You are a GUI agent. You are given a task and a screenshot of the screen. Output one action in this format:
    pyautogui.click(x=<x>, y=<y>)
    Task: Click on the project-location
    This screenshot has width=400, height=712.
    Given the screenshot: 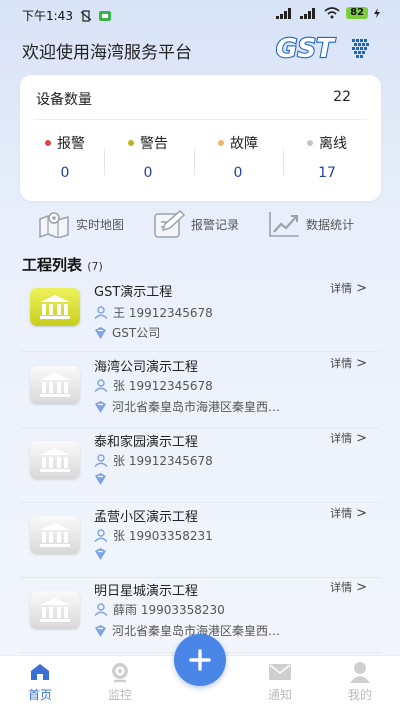 What is the action you would take?
    pyautogui.click(x=103, y=479)
    